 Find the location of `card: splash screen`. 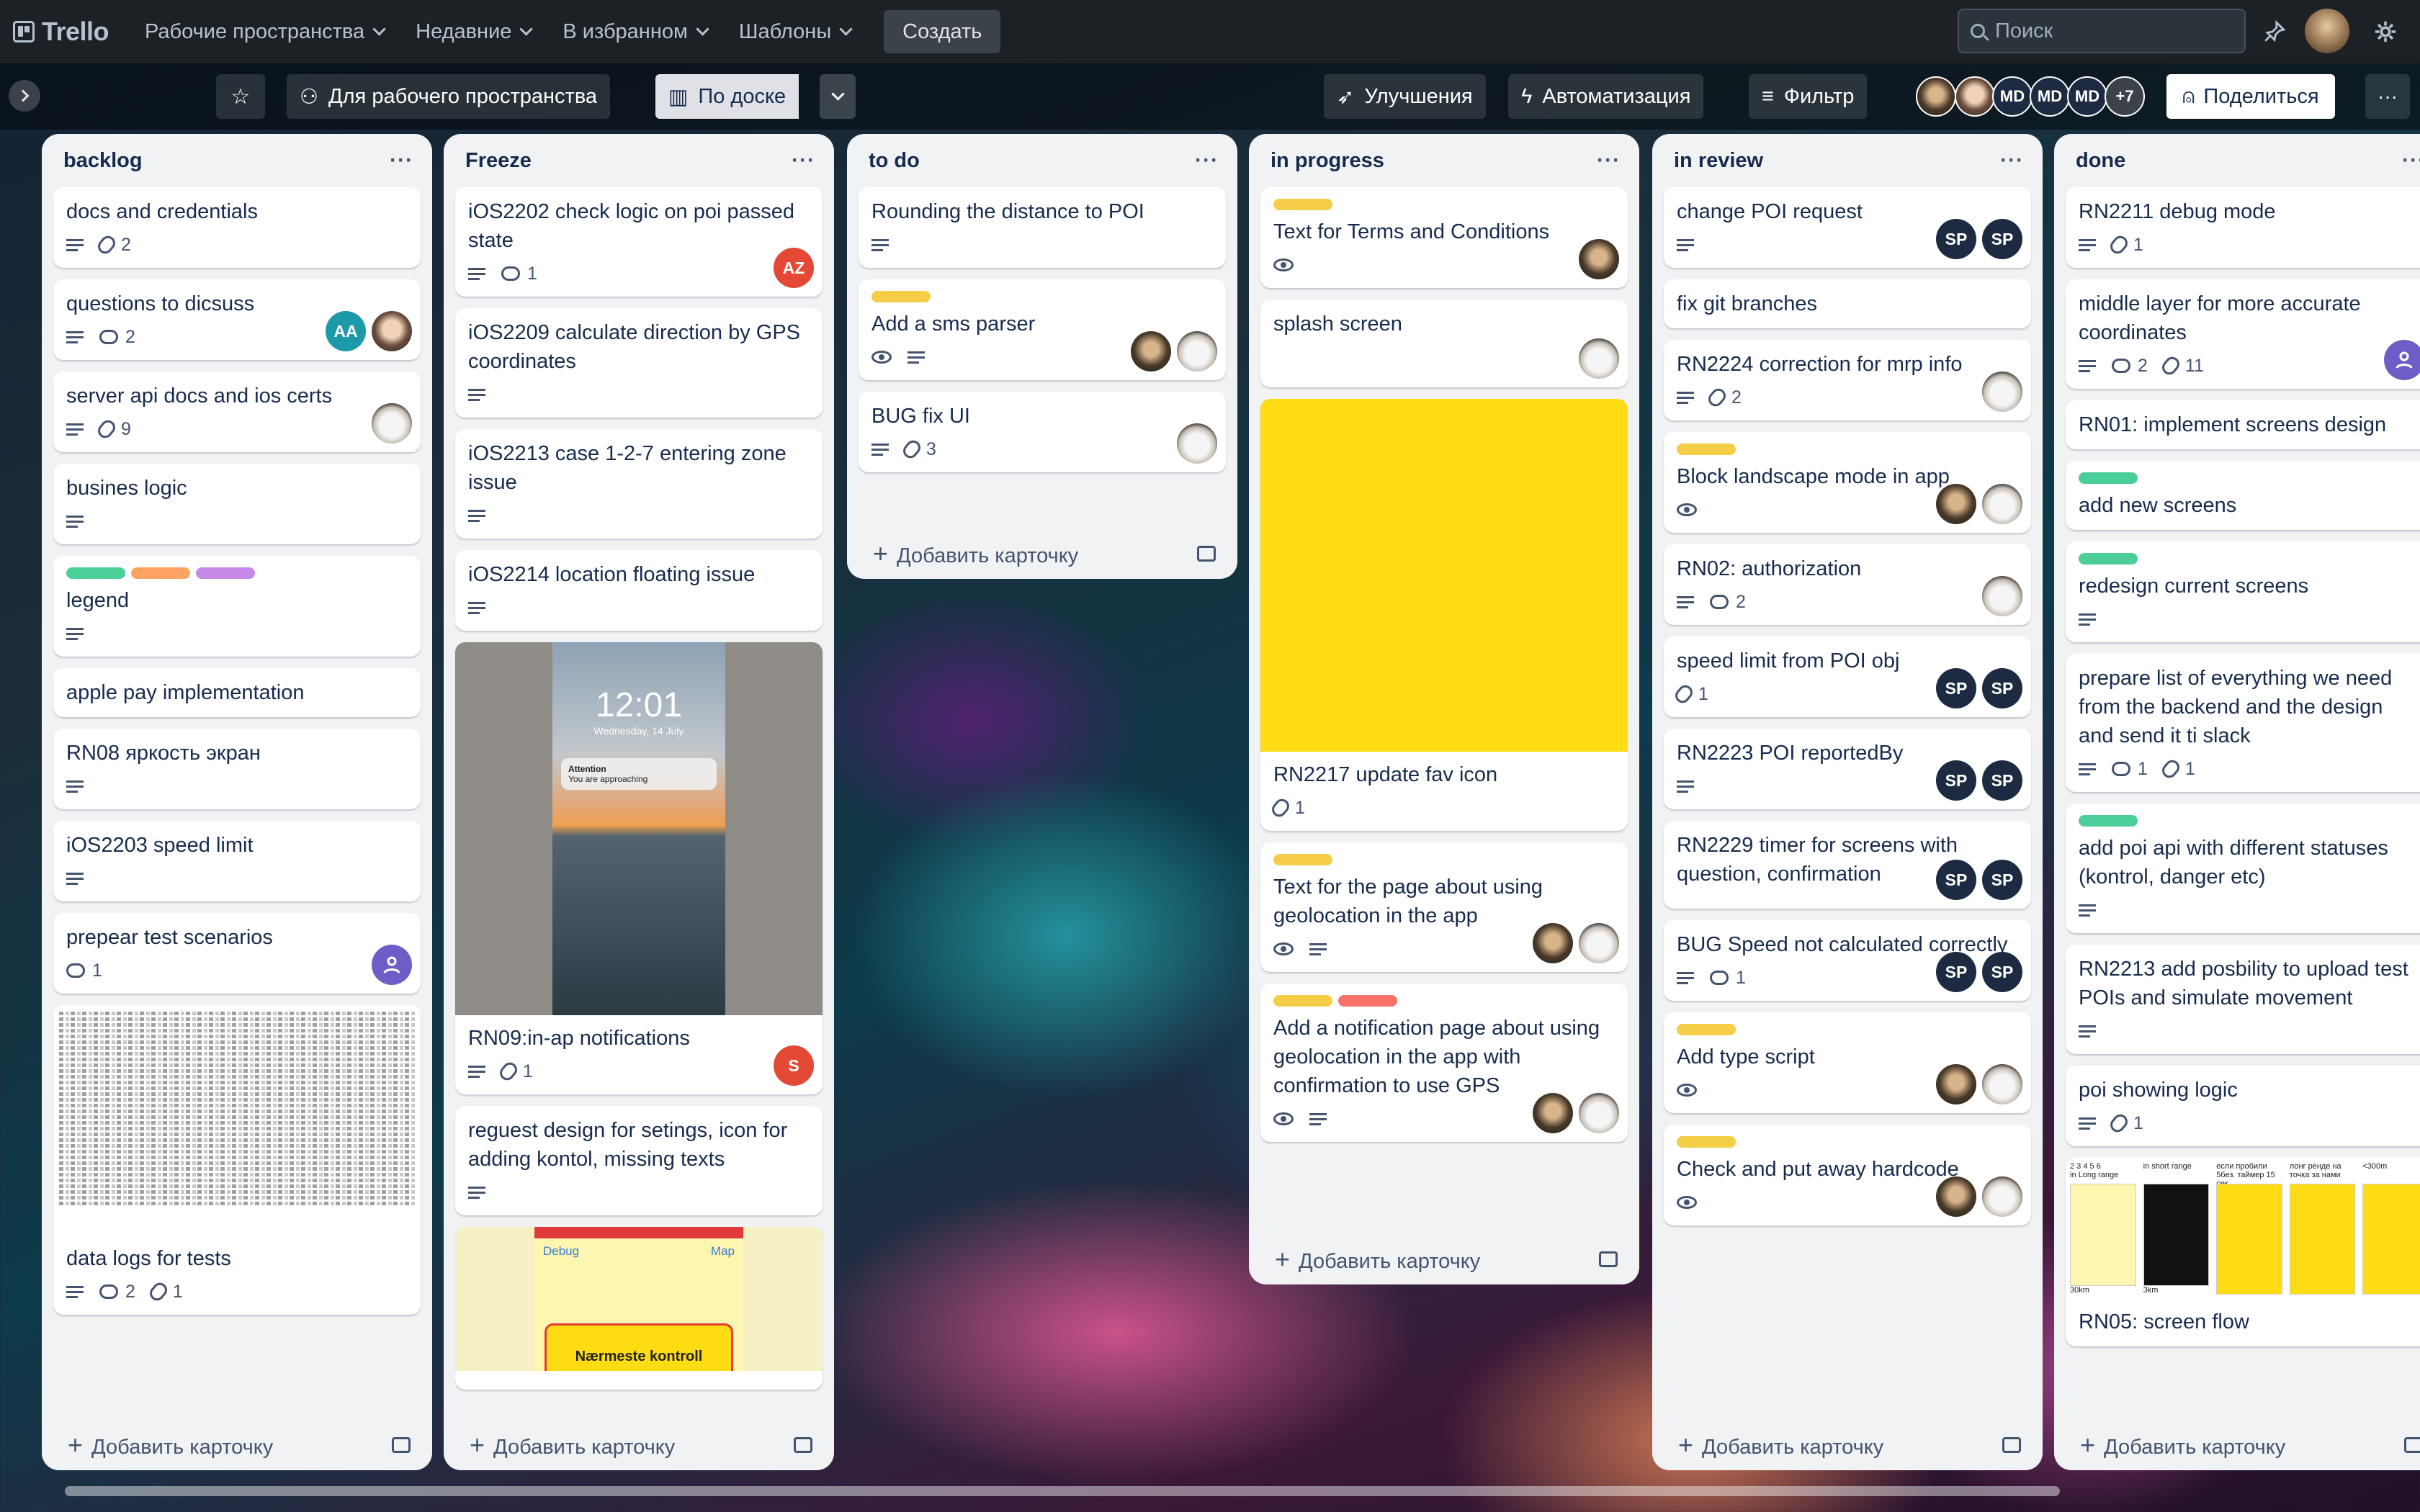

card: splash screen is located at coordinates (1444, 343).